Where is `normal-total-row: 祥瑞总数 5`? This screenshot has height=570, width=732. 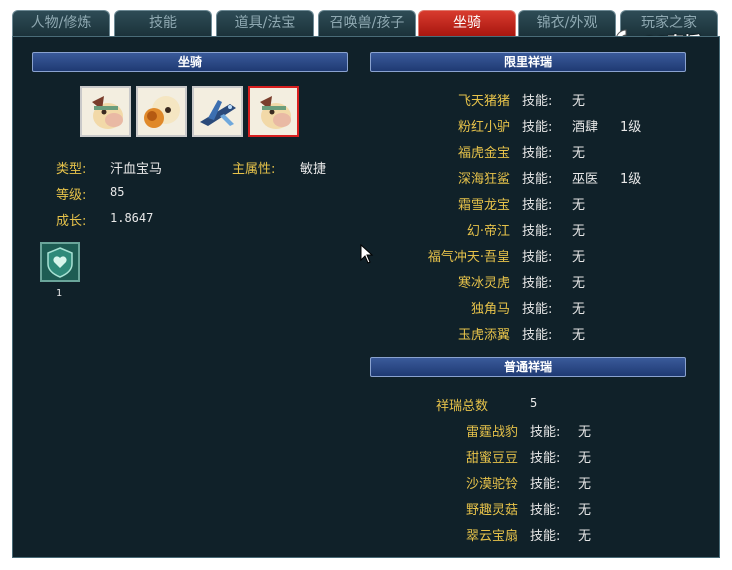 normal-total-row: 祥瑞总数 5 is located at coordinates (520, 406).